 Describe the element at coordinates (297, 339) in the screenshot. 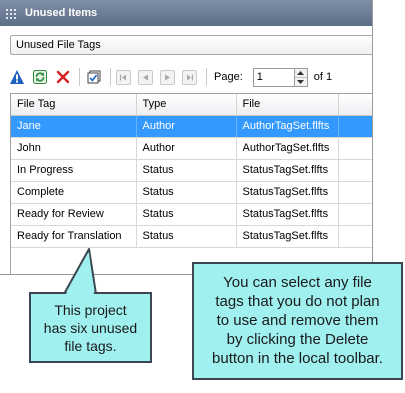

I see `callout-line: by clicking the Delete` at that location.